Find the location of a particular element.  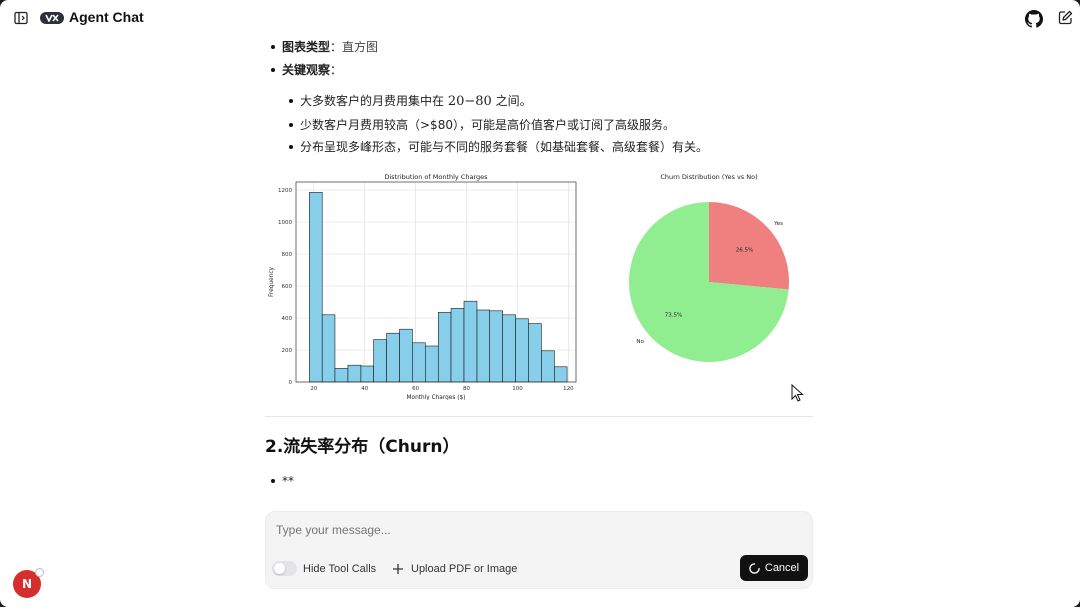

y-tick-label: 0 is located at coordinates (291, 383).